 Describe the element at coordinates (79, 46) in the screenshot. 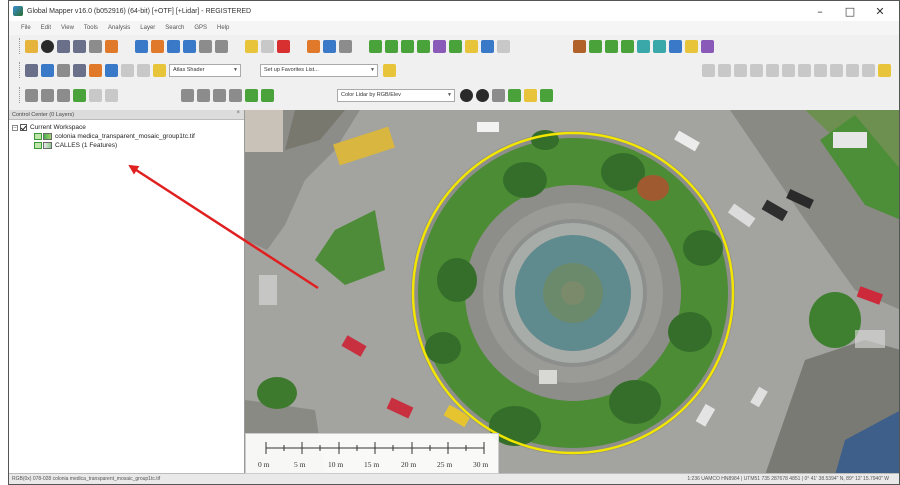

I see `print-icon` at that location.